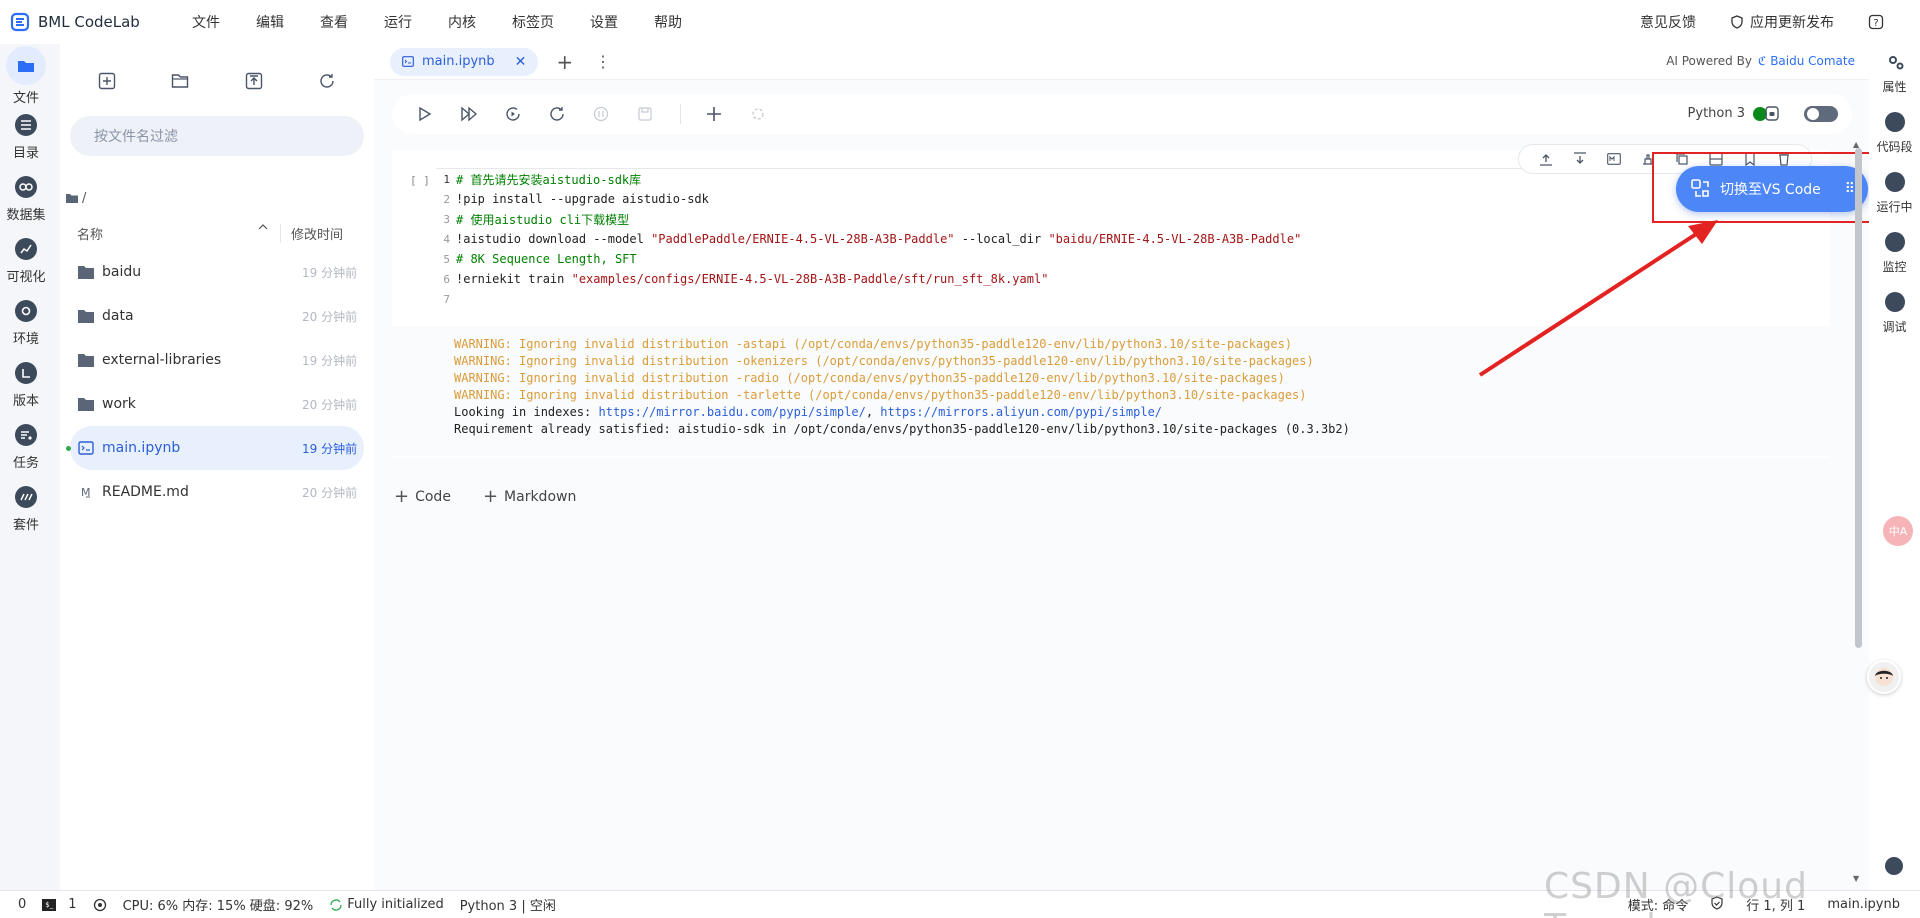 This screenshot has height=918, width=1920. What do you see at coordinates (464, 61) in the screenshot?
I see `tab-main-ipynb: main.ipynb ✕` at bounding box center [464, 61].